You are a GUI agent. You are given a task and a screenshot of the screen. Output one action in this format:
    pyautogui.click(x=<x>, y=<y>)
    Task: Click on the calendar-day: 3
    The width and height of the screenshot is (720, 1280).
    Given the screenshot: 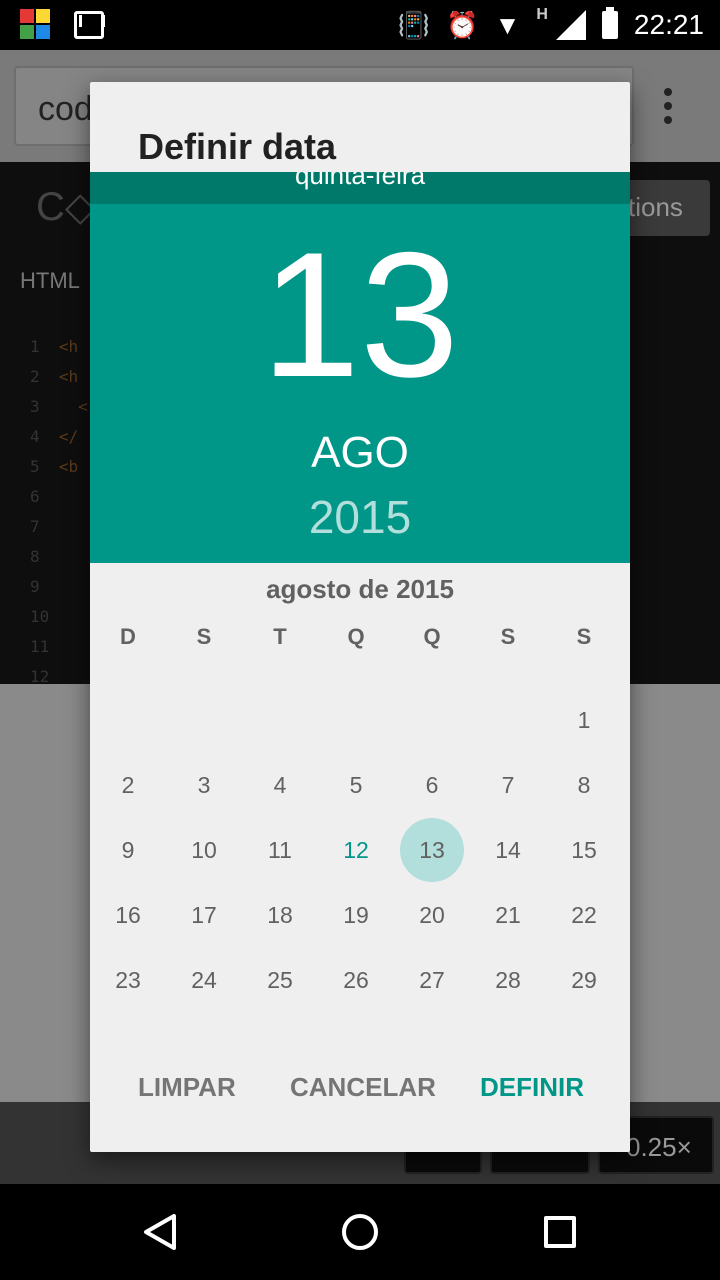 What is the action you would take?
    pyautogui.click(x=204, y=785)
    